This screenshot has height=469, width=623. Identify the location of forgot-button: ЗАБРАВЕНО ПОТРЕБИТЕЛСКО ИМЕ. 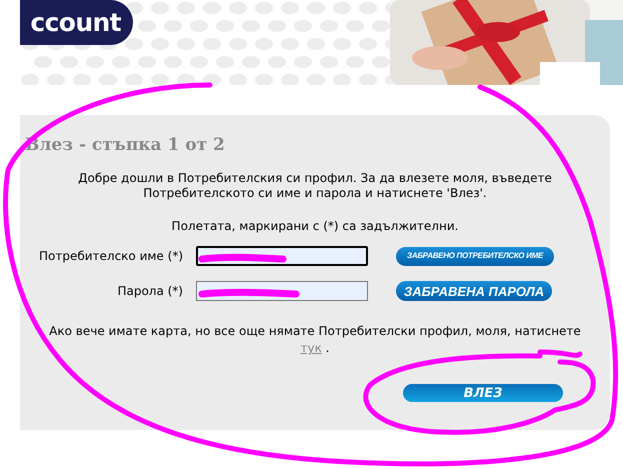
(475, 256).